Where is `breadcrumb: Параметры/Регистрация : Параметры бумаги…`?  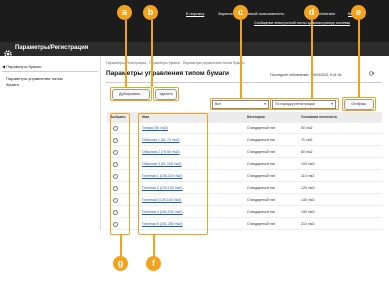
breadcrumb: Параметры/Регистрация : Параметры бумаги… is located at coordinates (175, 63).